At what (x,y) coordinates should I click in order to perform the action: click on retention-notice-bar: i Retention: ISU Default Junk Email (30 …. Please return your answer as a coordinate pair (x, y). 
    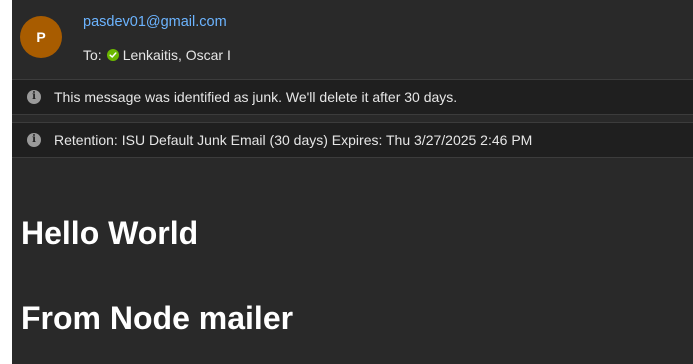
    Looking at the image, I should click on (352, 140).